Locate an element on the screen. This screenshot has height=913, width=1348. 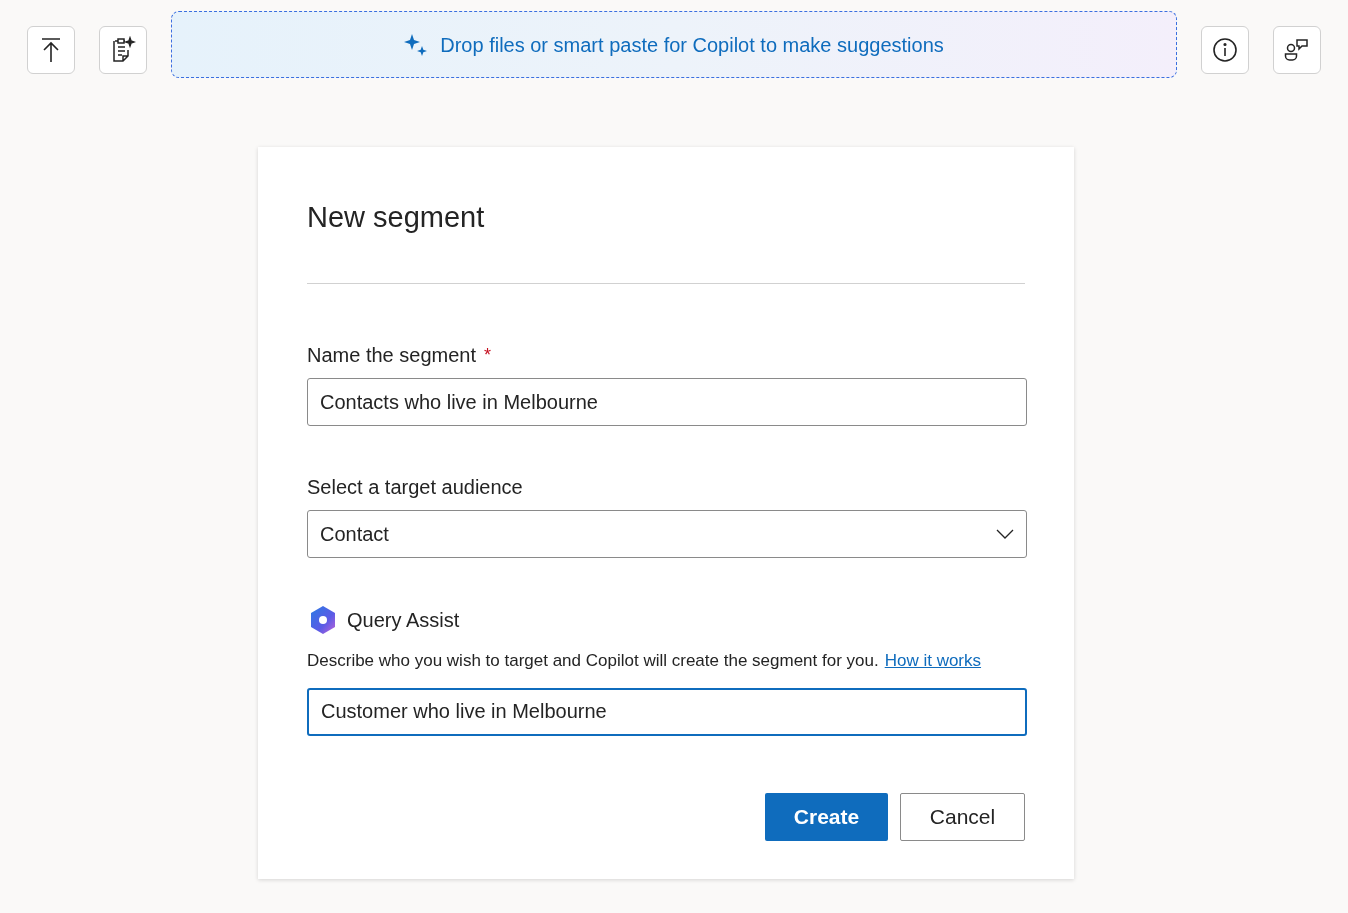
field-label: Select a target audience is located at coordinates (415, 487).